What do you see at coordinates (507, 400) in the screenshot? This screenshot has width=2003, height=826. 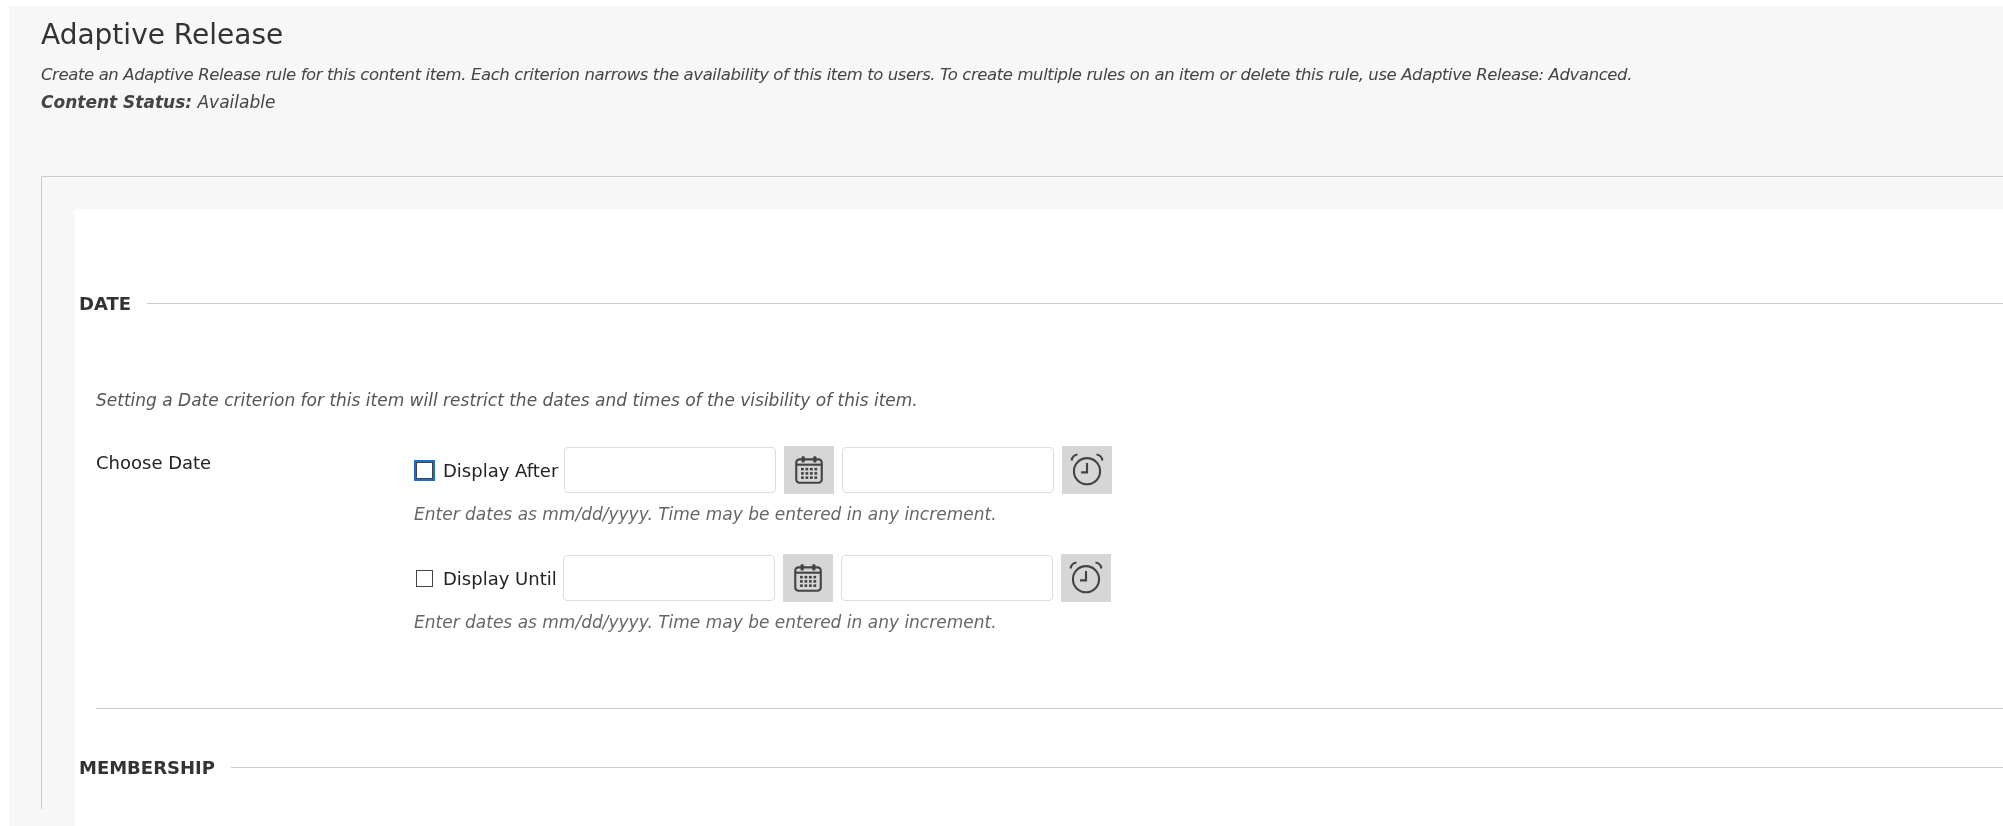 I see `section-instructions: Setting a Date criterion for this item will restrict the dates and times of the visibility of this item.` at bounding box center [507, 400].